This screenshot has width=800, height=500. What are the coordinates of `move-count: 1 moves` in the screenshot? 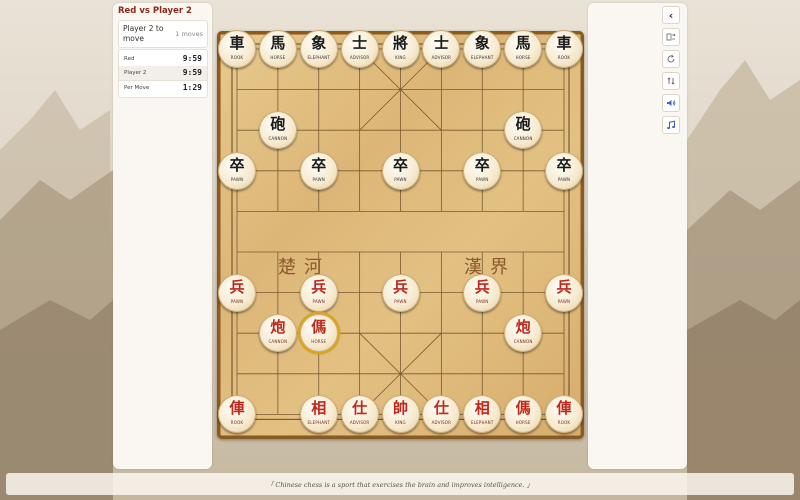 It's located at (189, 34).